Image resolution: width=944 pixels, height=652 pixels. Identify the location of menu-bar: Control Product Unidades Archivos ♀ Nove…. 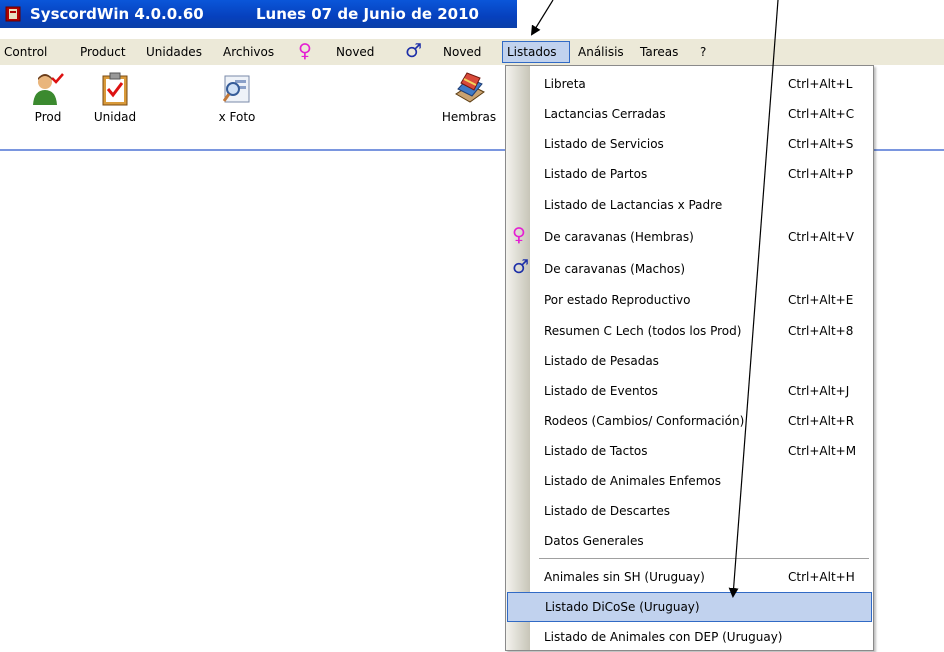
(472, 52).